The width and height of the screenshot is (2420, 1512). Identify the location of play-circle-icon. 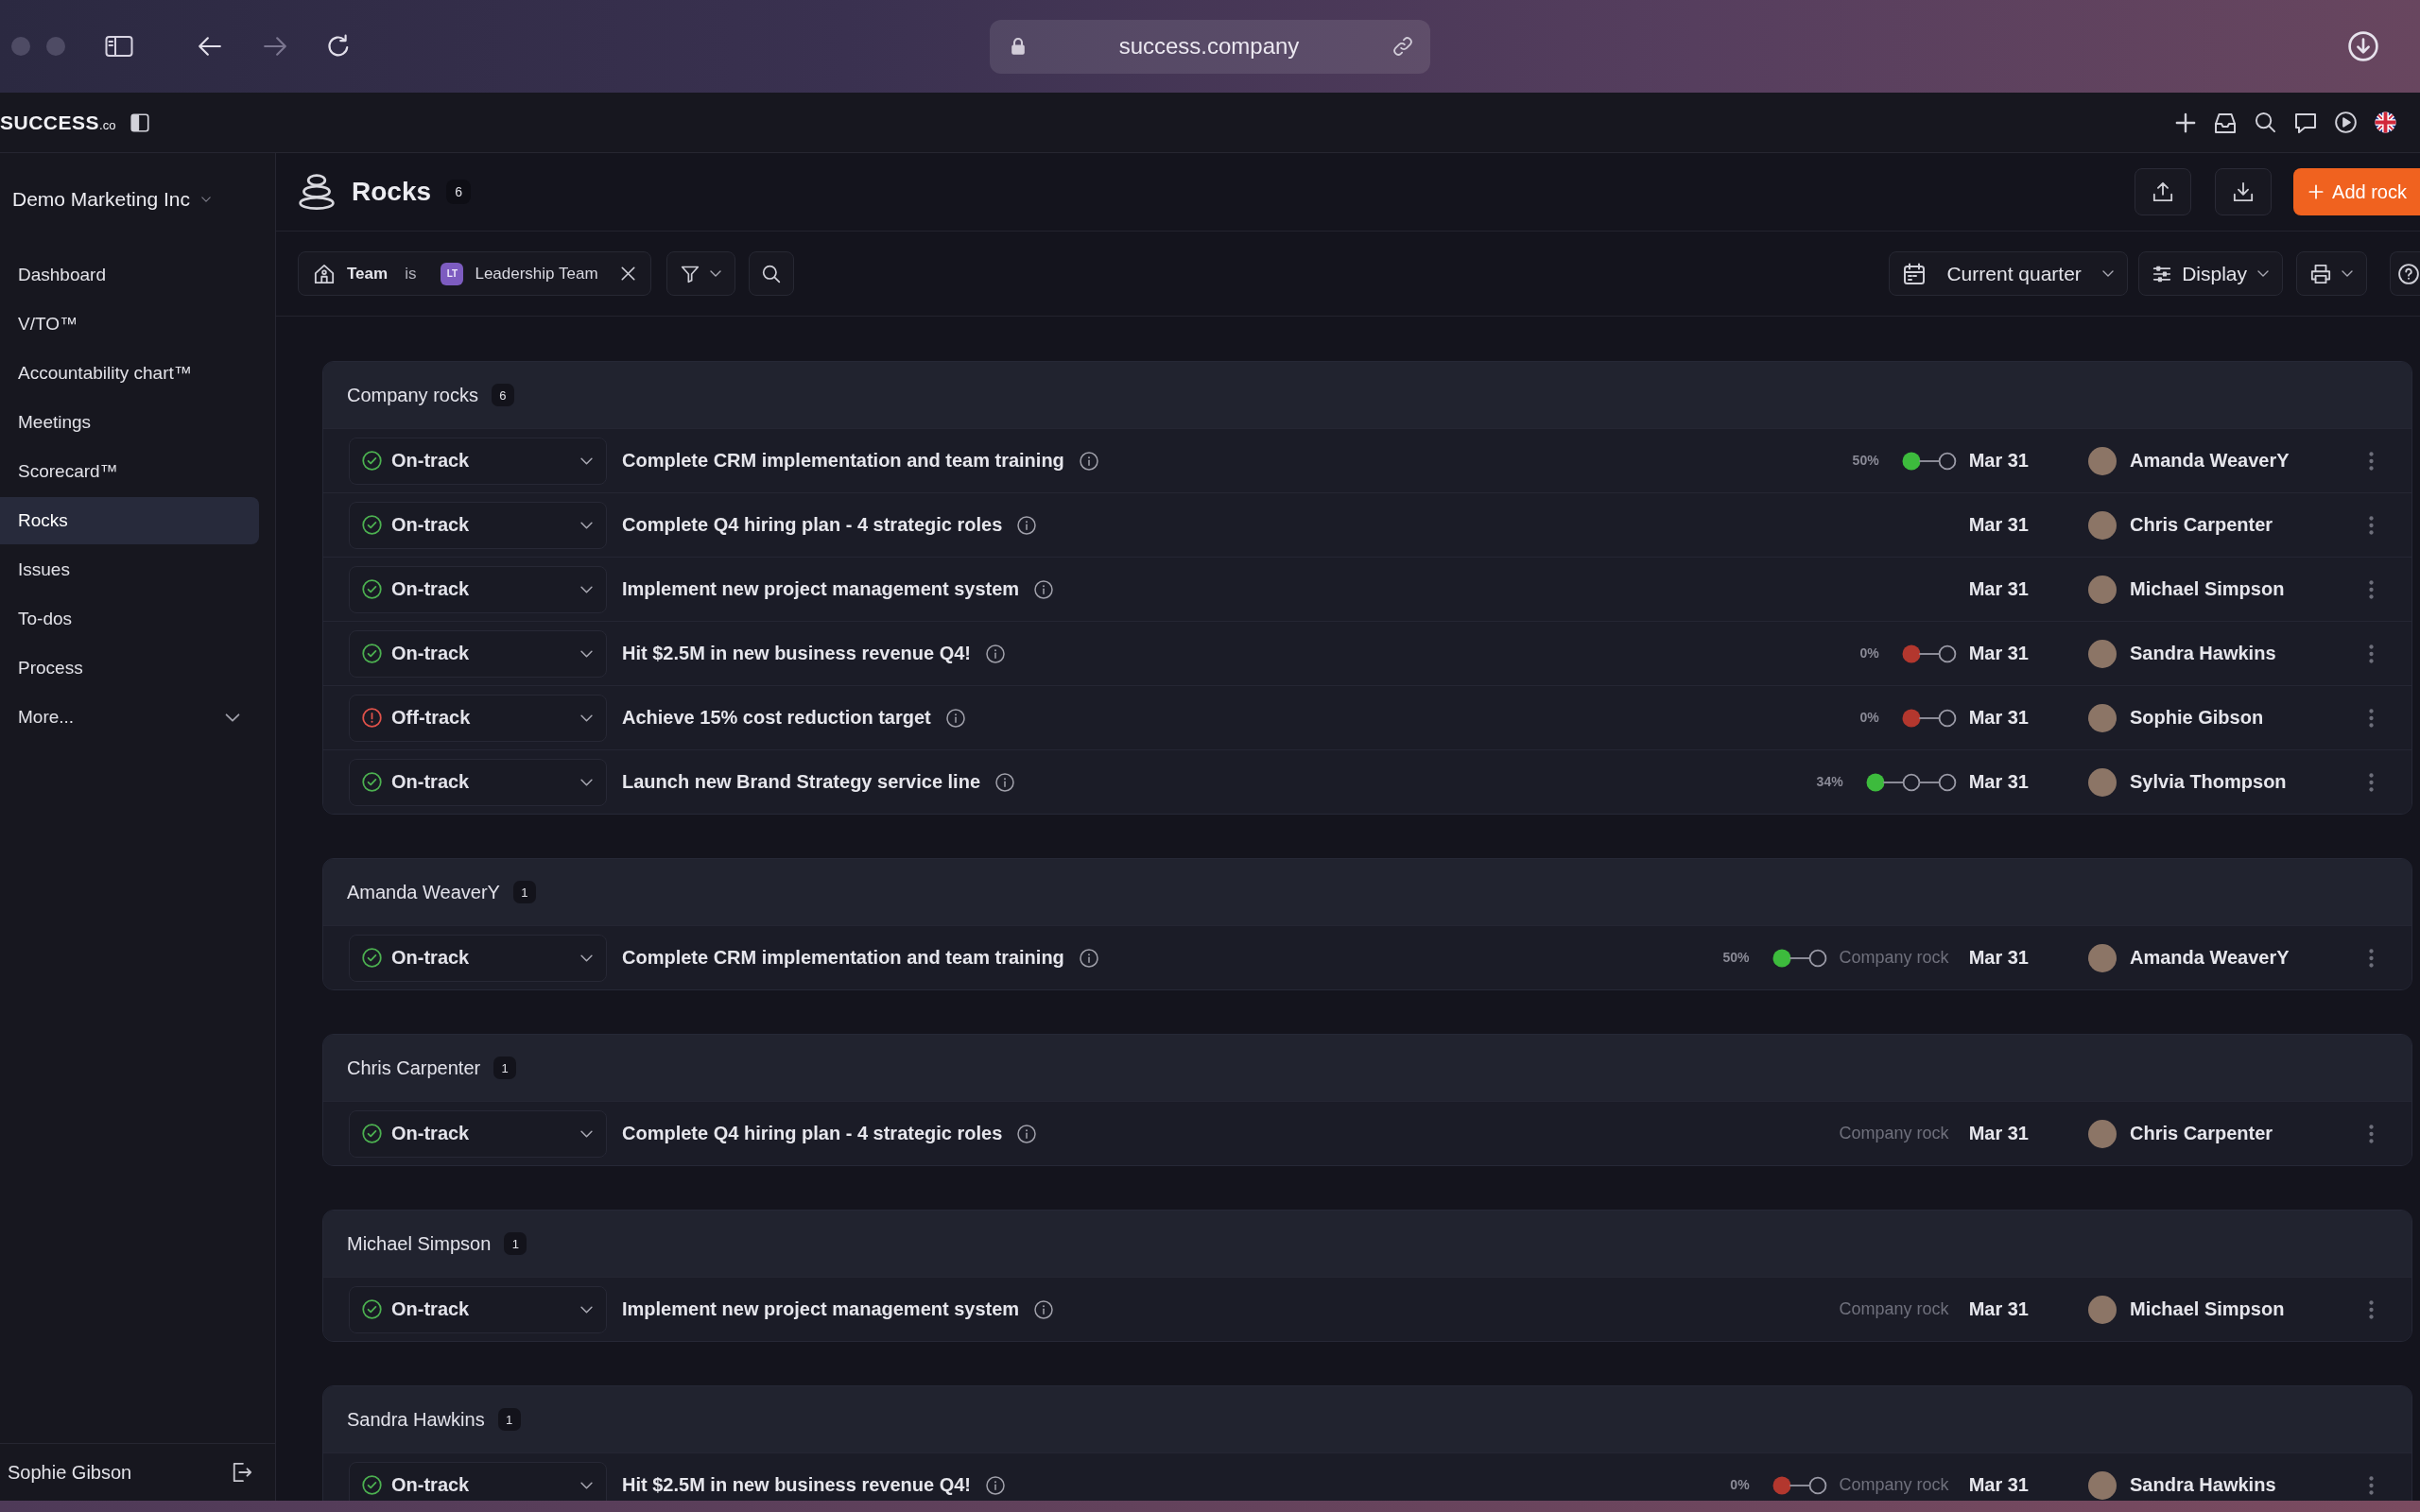
(2346, 122).